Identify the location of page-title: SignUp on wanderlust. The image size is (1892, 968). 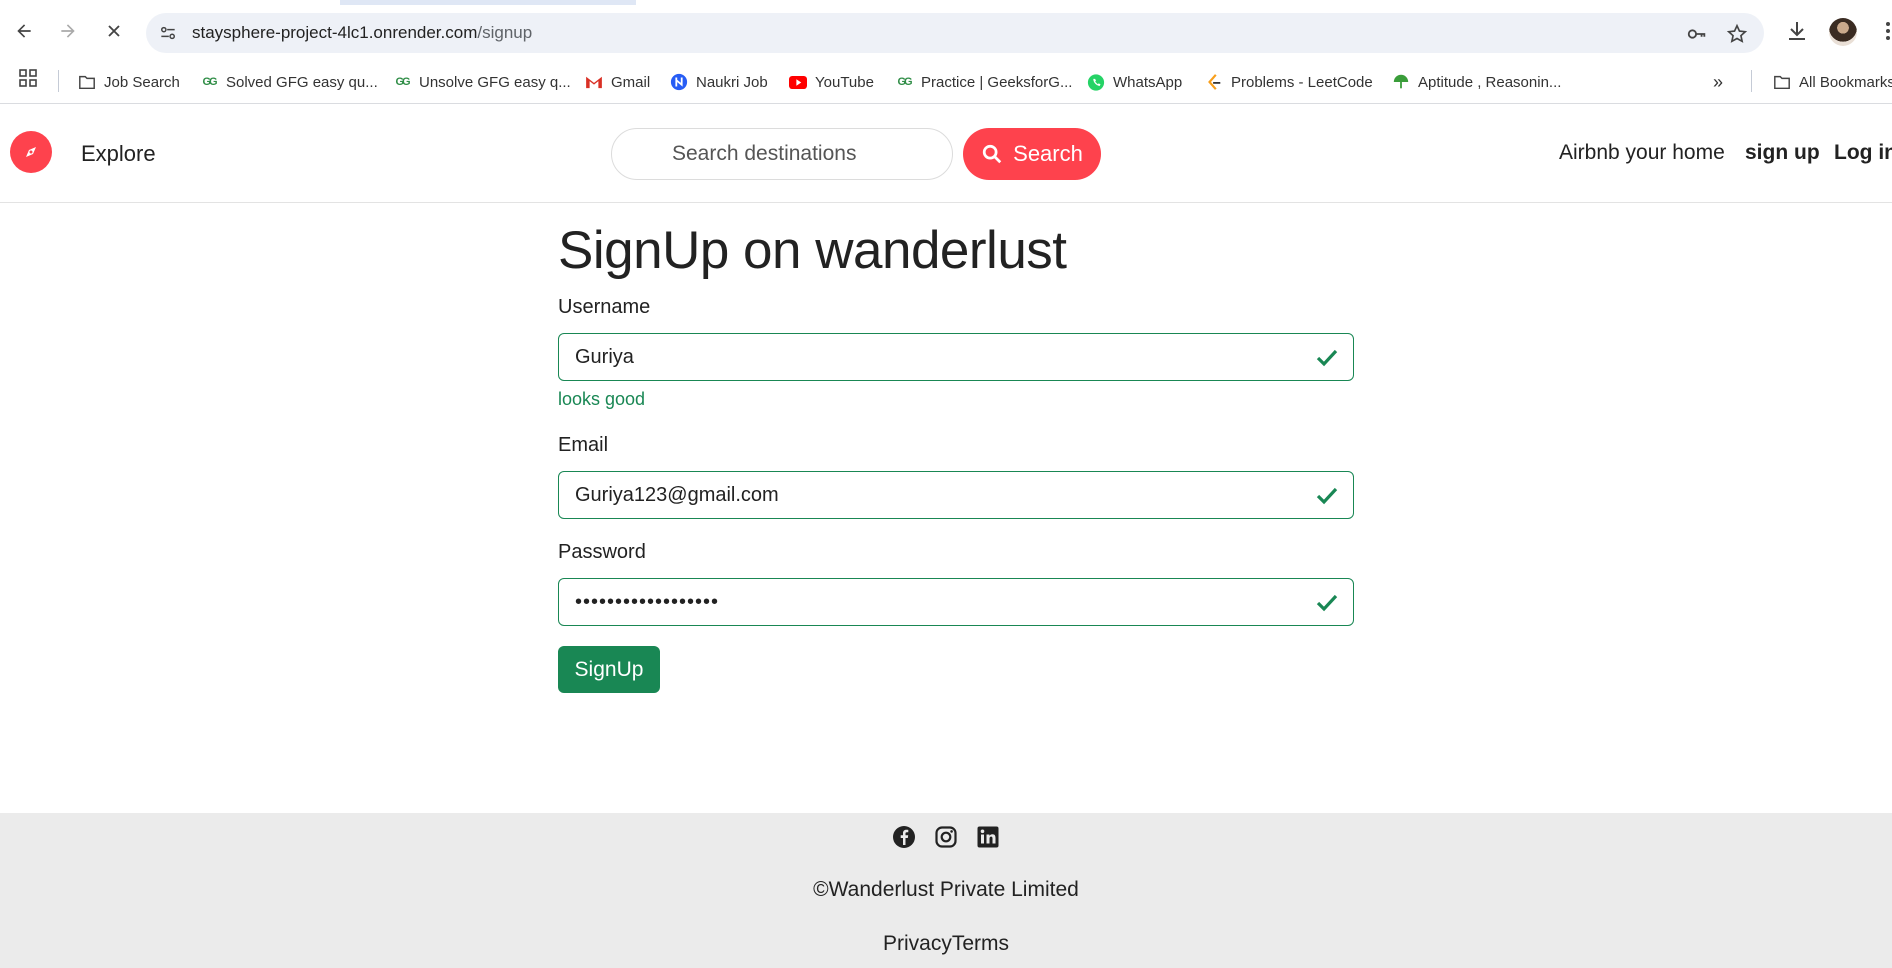
(812, 250).